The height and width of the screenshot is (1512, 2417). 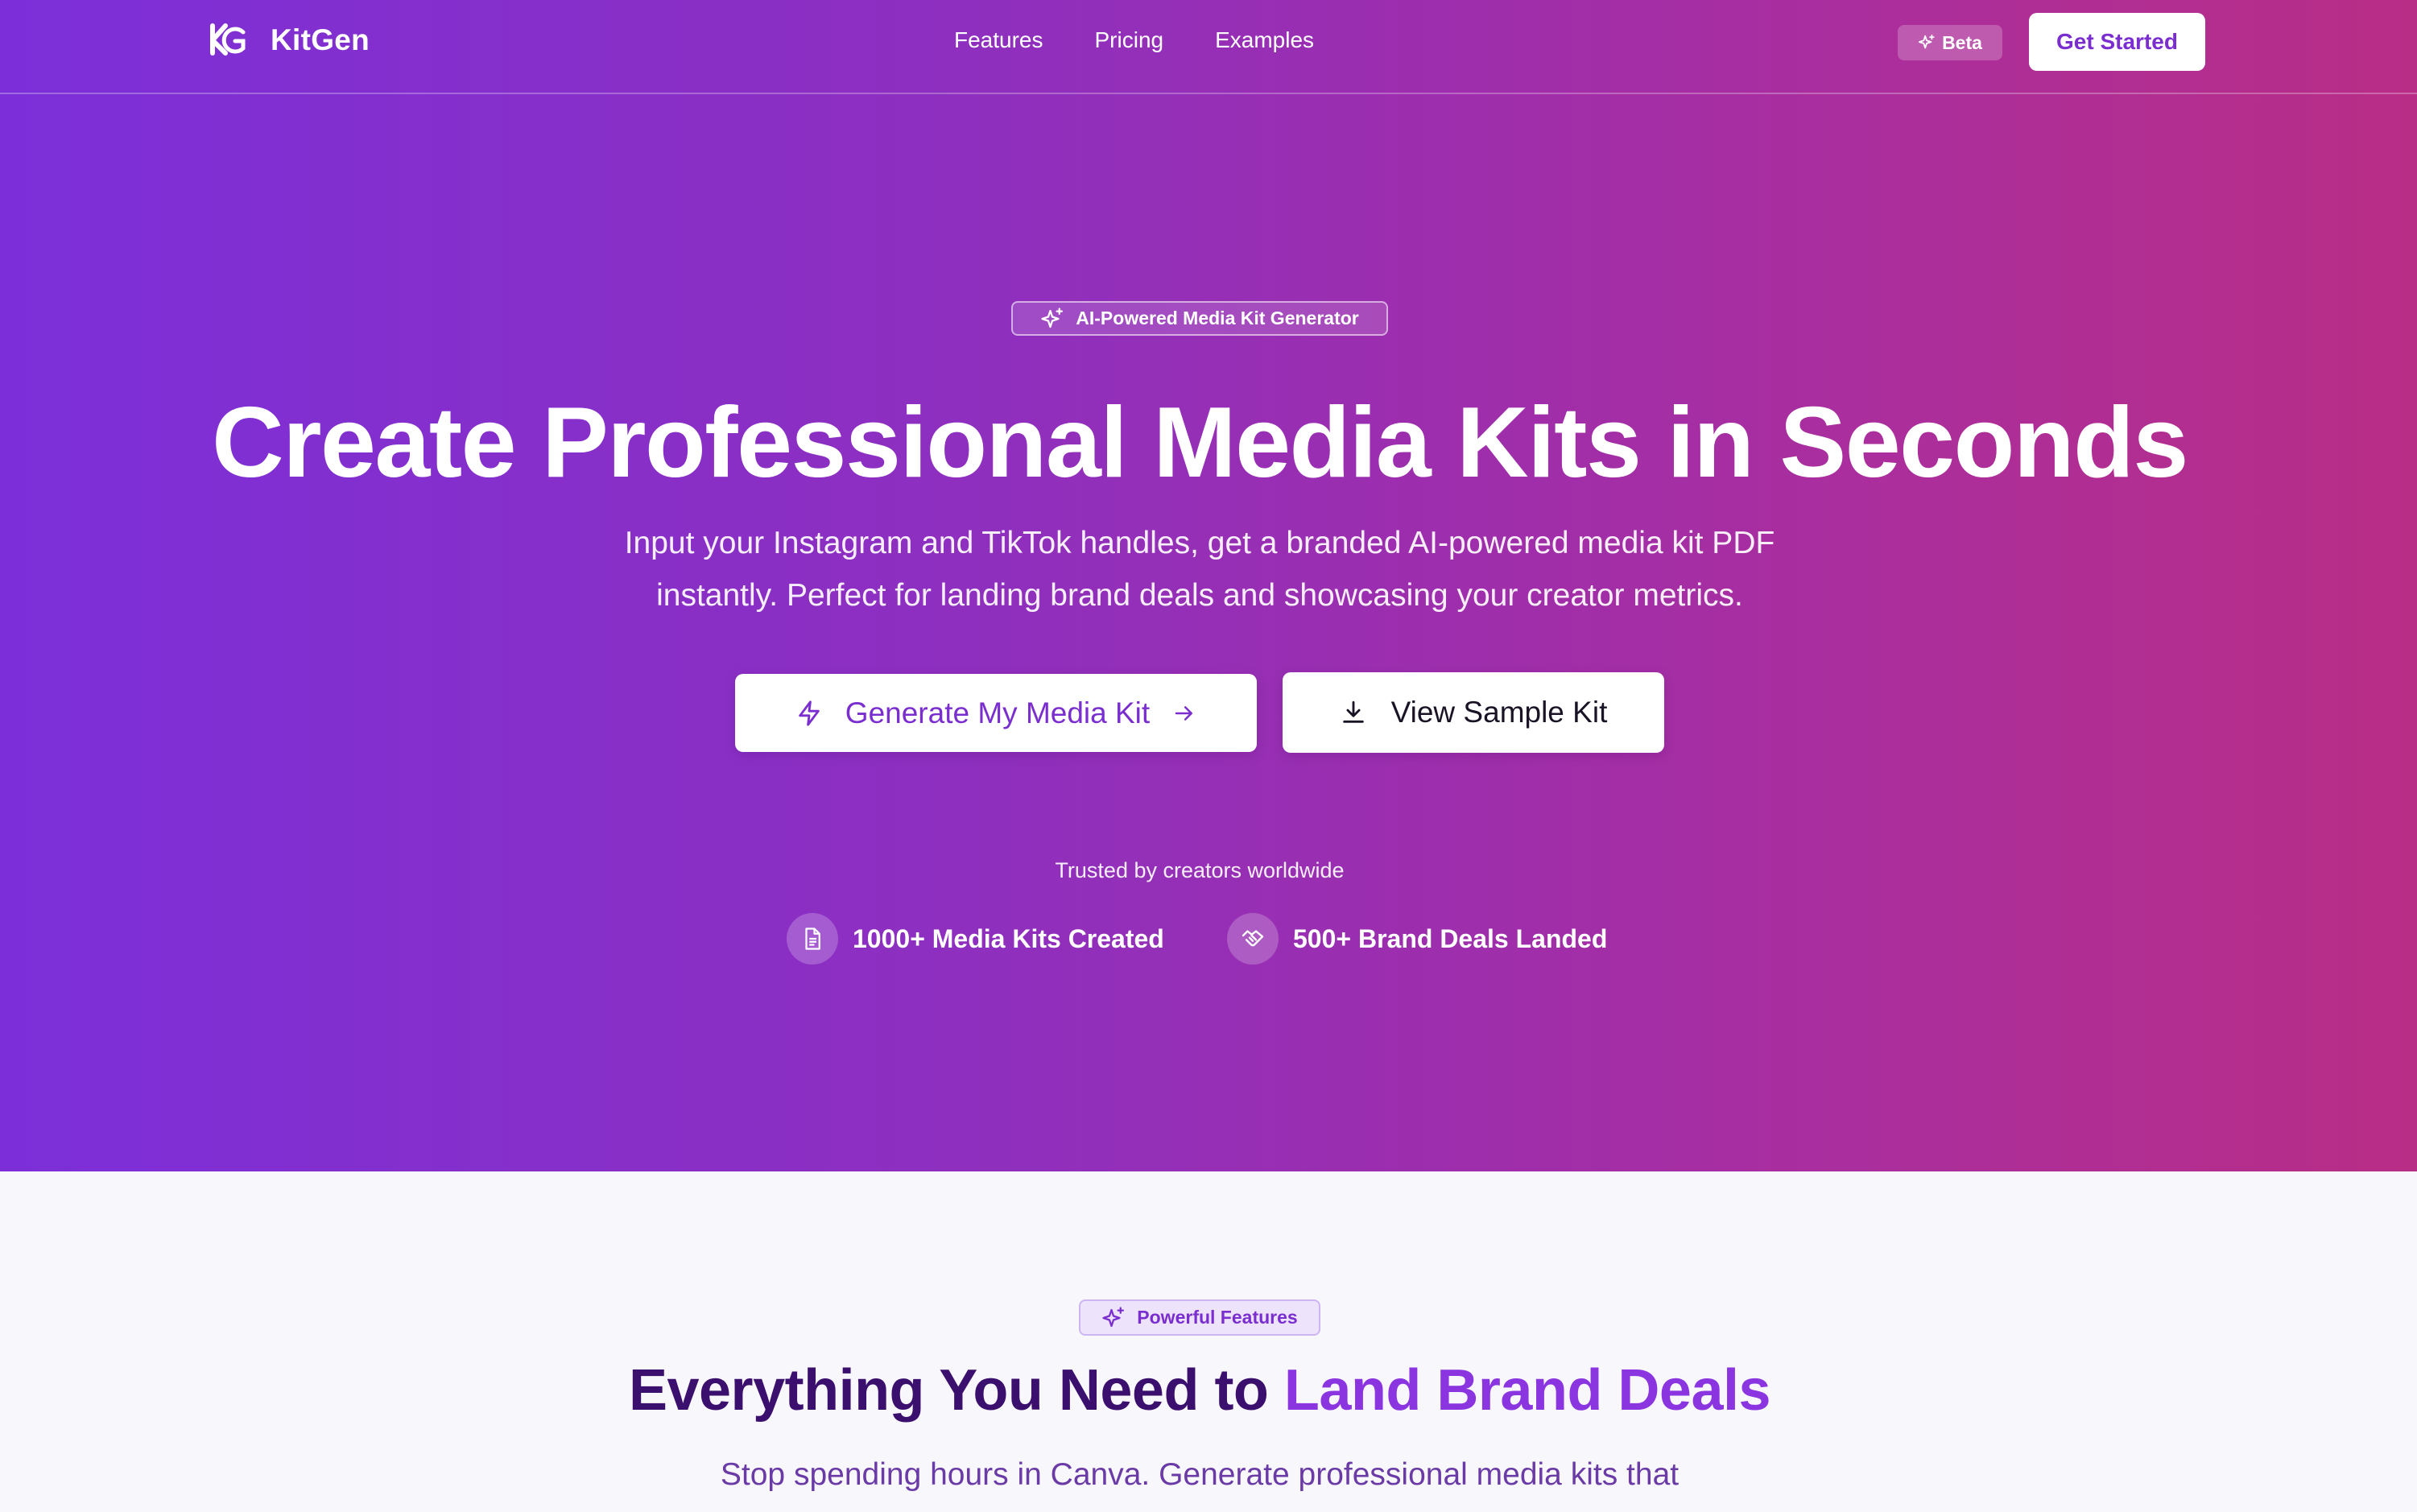 What do you see at coordinates (1264, 40) in the screenshot?
I see `nav-link-examples: Examples` at bounding box center [1264, 40].